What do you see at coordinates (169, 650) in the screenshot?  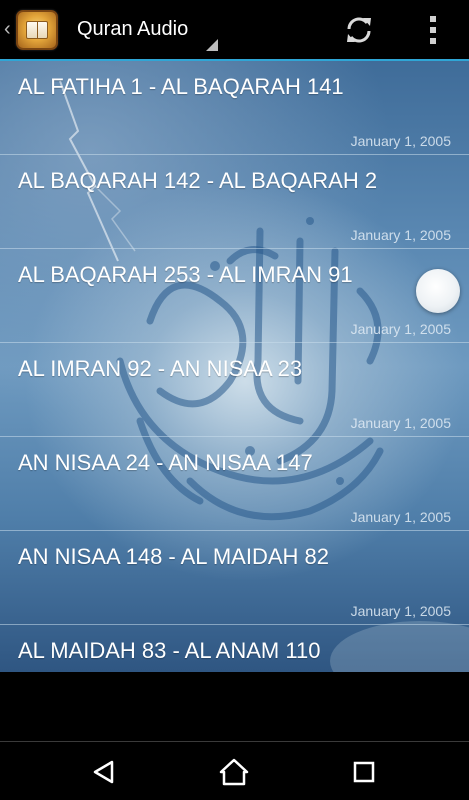 I see `list-item-title: AL MAIDAH 83 - AL ANAM 110` at bounding box center [169, 650].